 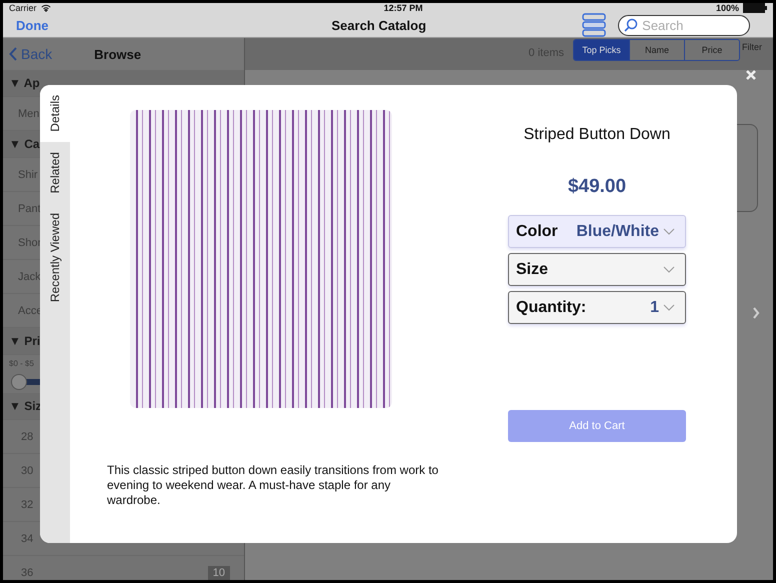 I want to click on carrier-label: Carrier, so click(x=23, y=8).